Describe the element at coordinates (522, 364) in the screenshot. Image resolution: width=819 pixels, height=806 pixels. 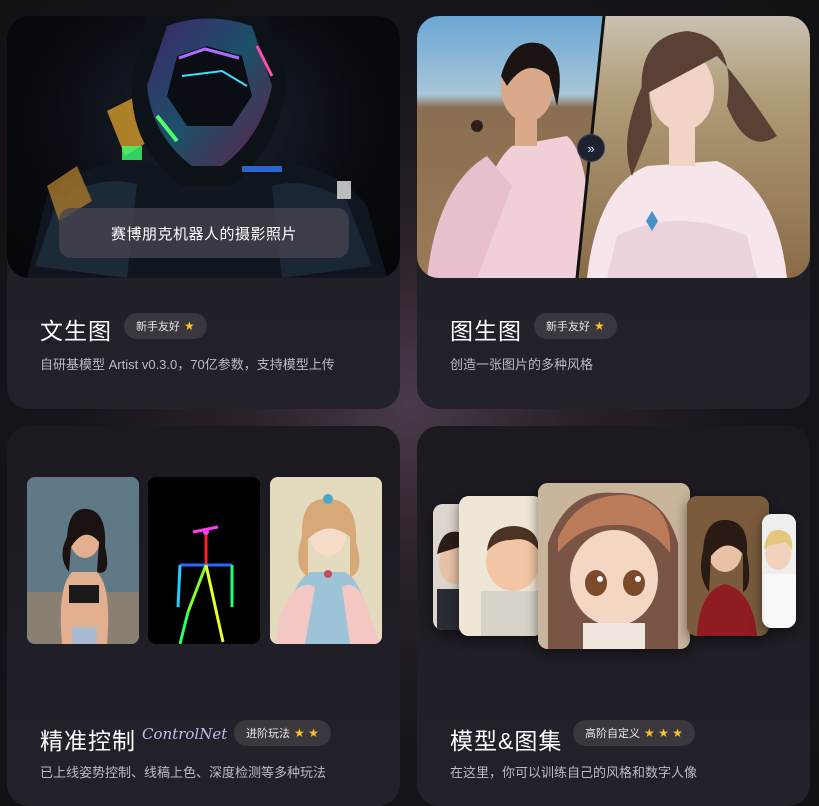
I see `card-description: 创造一张图片的多种风格` at that location.